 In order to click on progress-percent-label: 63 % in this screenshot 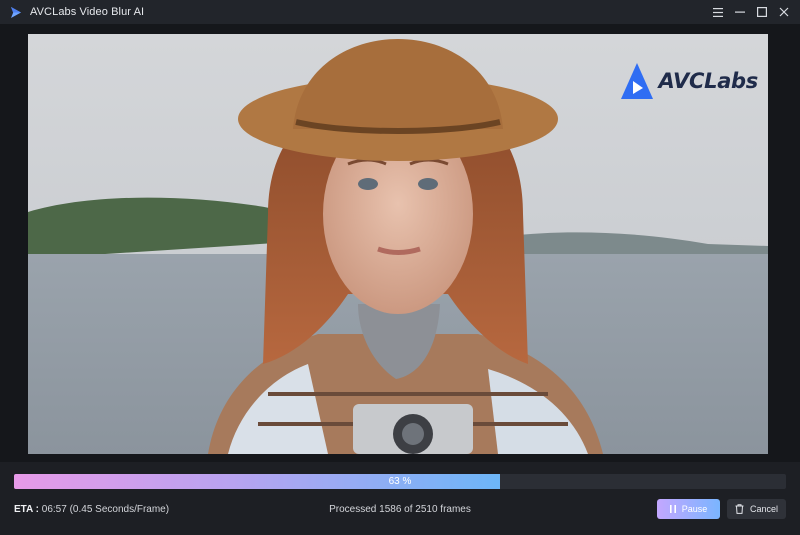, I will do `click(400, 481)`.